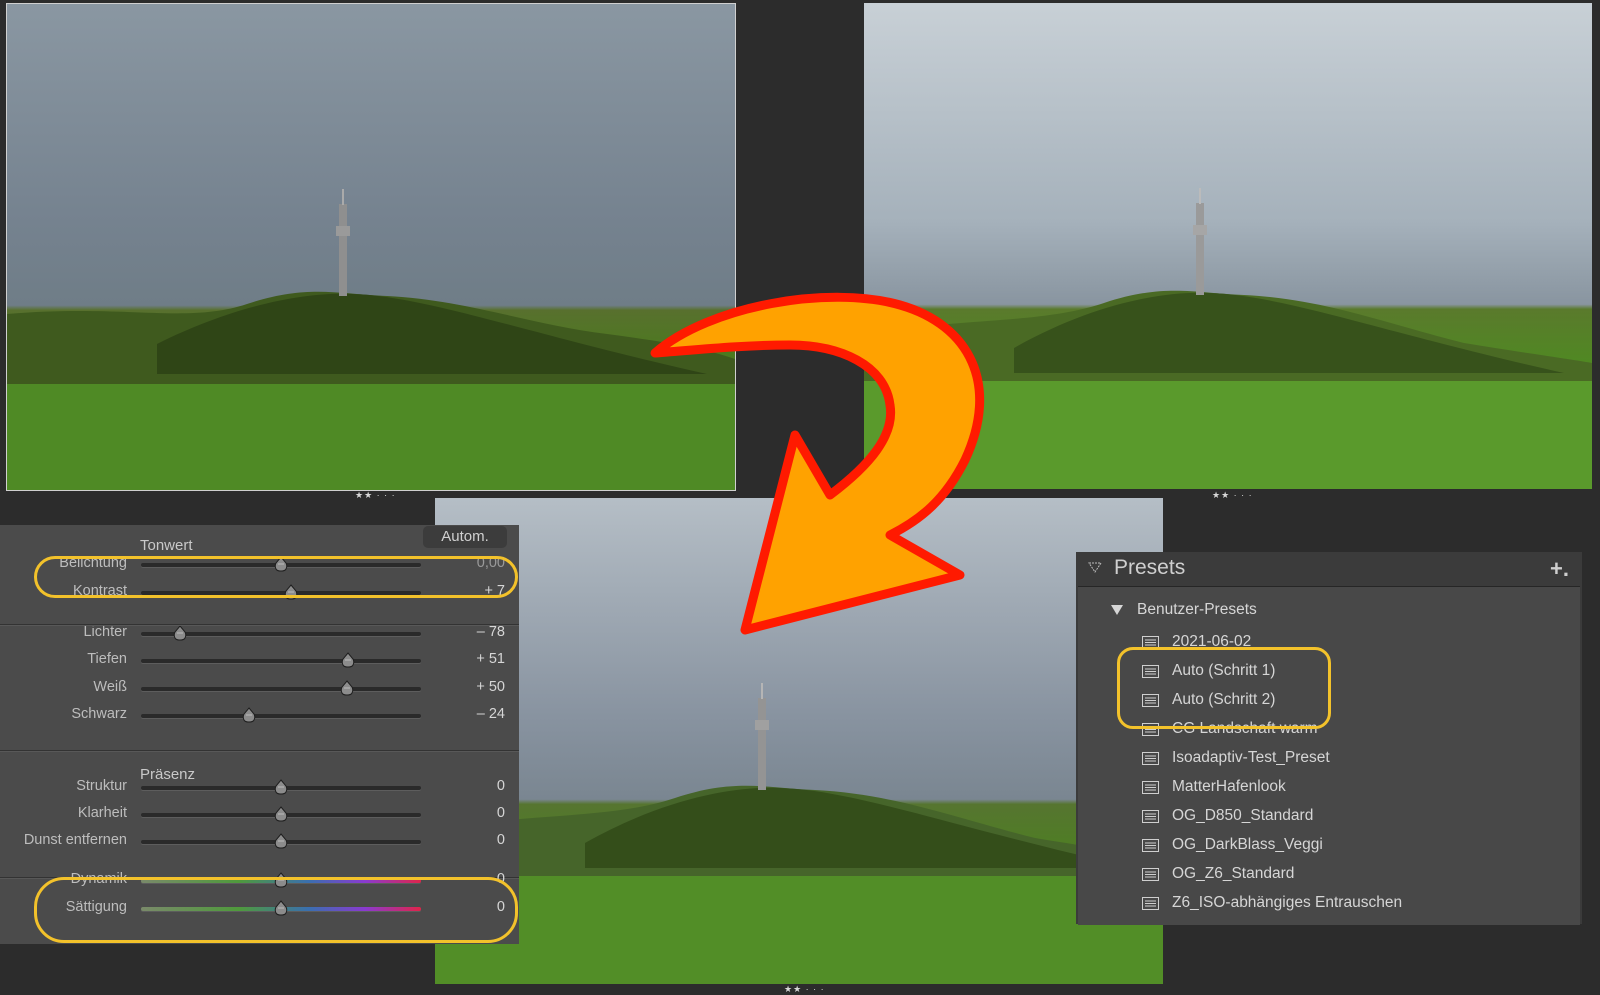 This screenshot has height=995, width=1600. I want to click on slider-belichtung: Belichtung 0,00, so click(259, 564).